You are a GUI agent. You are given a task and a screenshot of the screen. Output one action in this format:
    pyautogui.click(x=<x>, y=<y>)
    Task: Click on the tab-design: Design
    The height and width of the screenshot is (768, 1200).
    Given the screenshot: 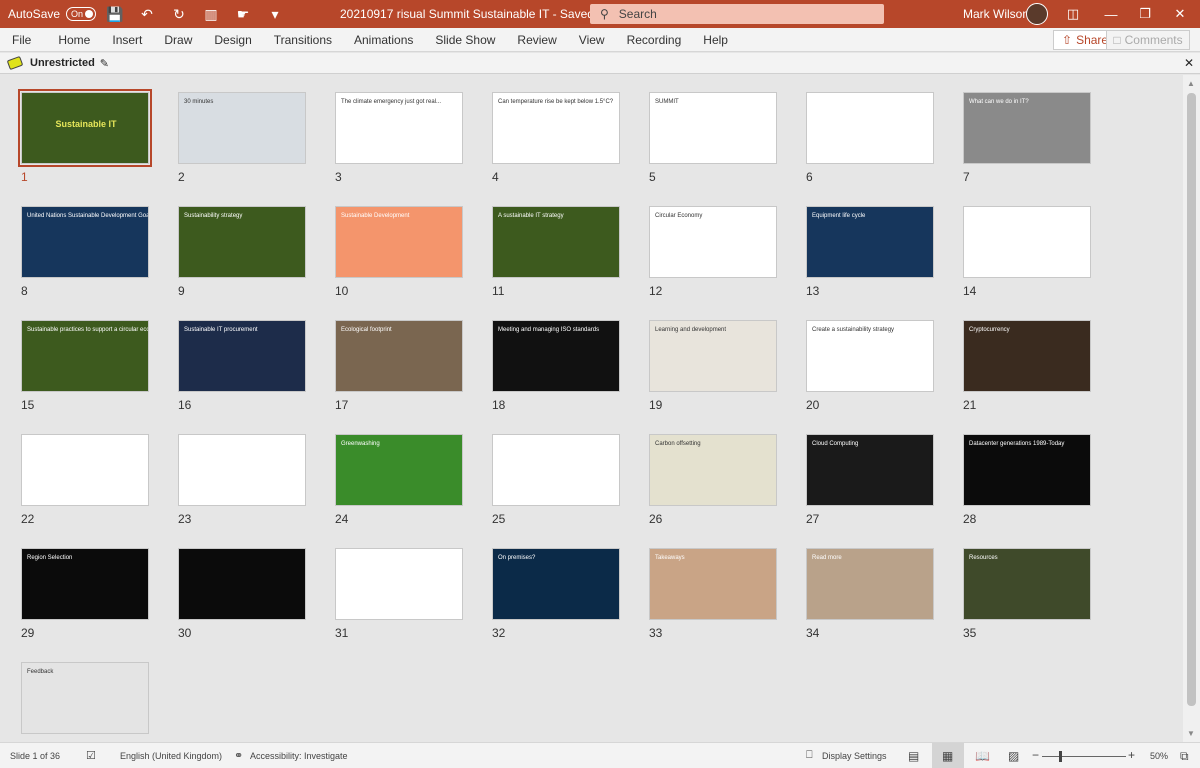 What is the action you would take?
    pyautogui.click(x=232, y=40)
    